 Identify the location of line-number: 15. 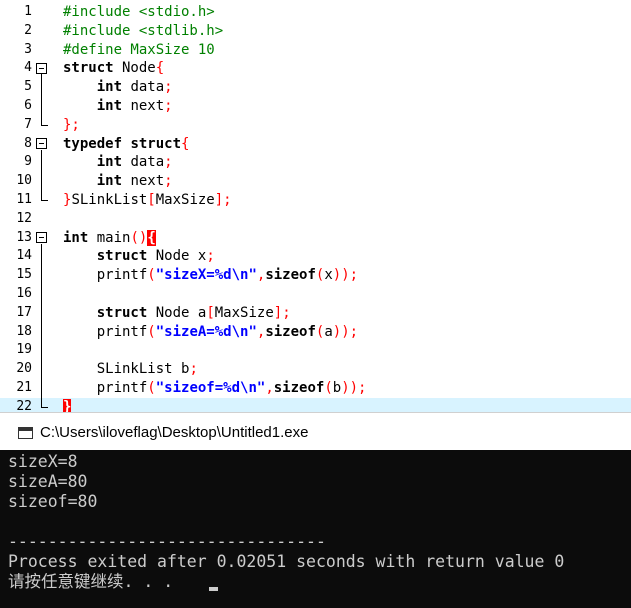
(24, 275).